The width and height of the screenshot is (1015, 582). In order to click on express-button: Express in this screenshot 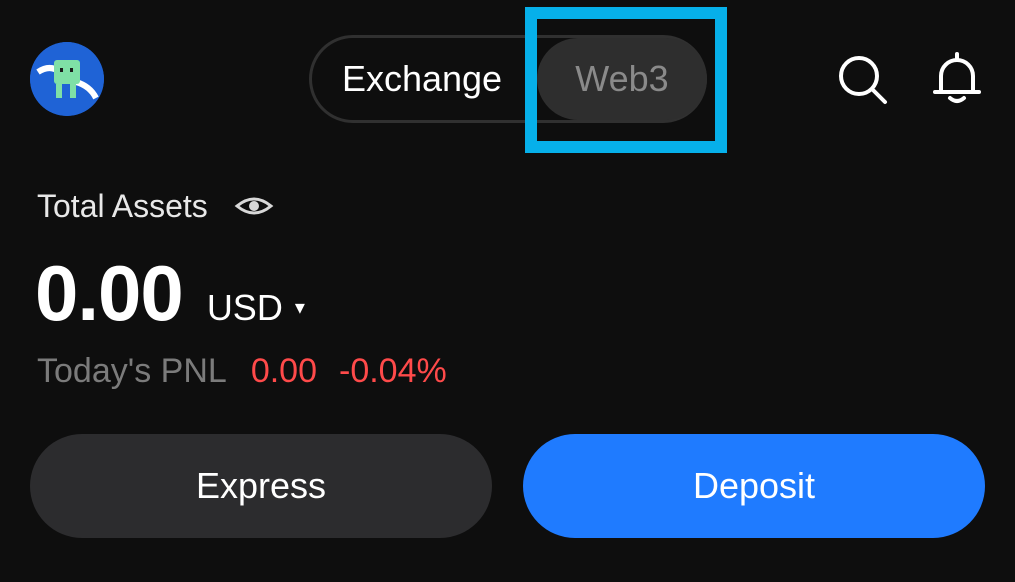, I will do `click(261, 486)`.